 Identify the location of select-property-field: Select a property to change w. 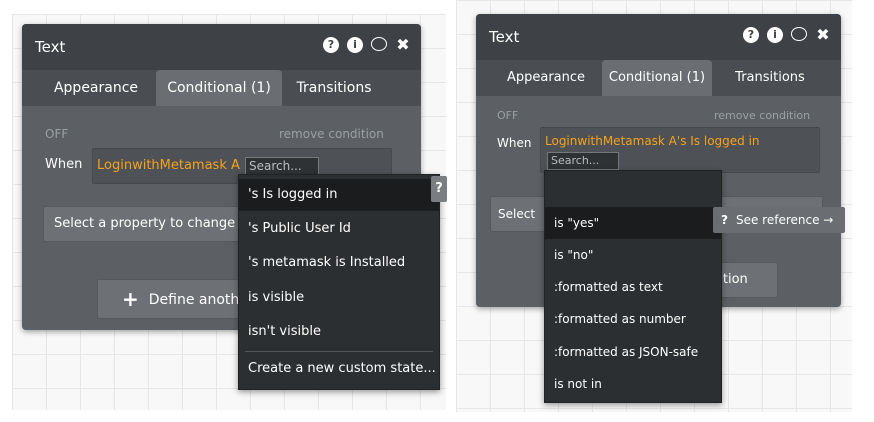
(147, 224).